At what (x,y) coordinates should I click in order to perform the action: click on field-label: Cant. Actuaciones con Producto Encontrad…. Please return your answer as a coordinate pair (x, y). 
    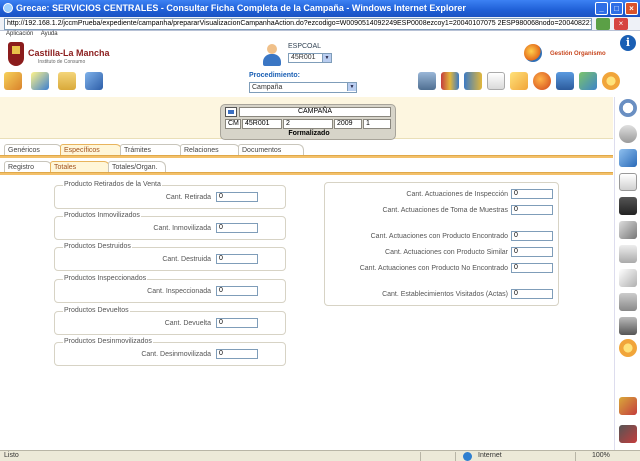
    Looking at the image, I should click on (439, 236).